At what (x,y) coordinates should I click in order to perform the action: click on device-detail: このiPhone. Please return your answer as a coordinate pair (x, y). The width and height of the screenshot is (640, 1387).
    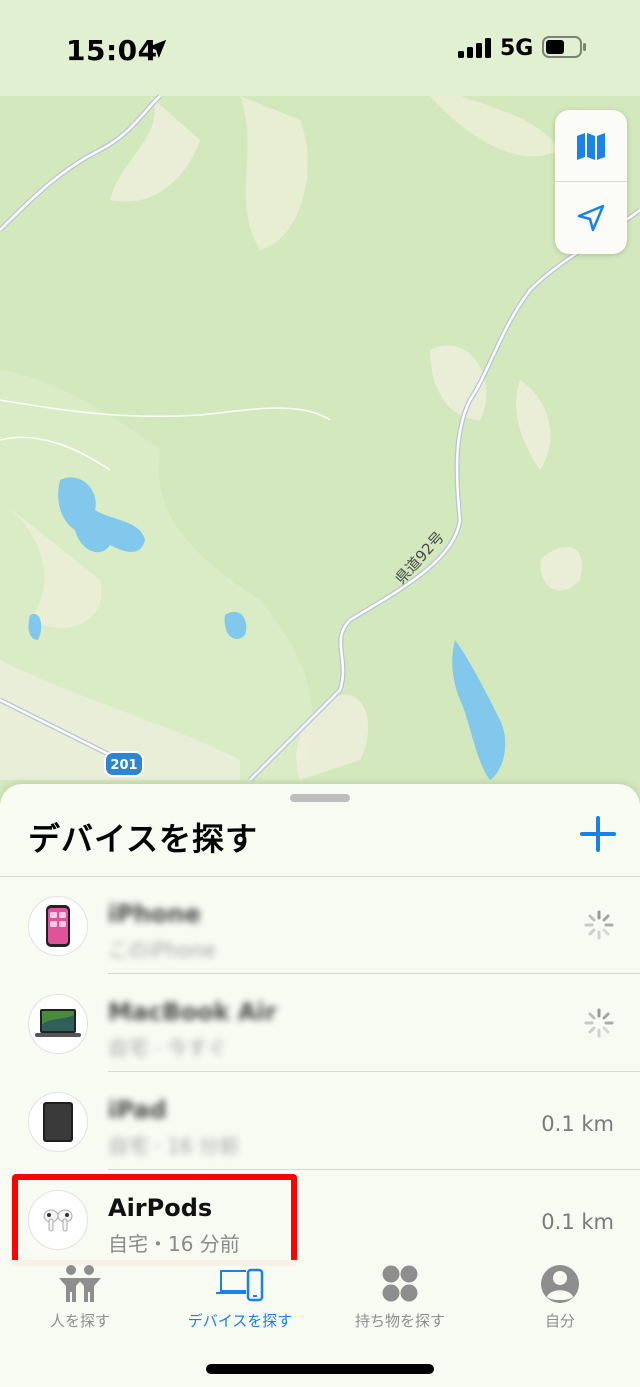
    Looking at the image, I should click on (162, 950).